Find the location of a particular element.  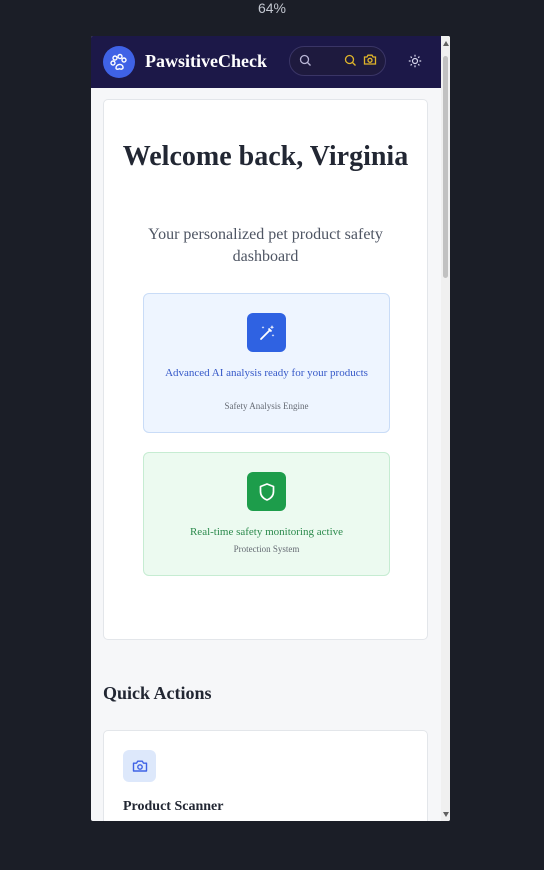

page-title: Welcome back, Virginia is located at coordinates (265, 156).